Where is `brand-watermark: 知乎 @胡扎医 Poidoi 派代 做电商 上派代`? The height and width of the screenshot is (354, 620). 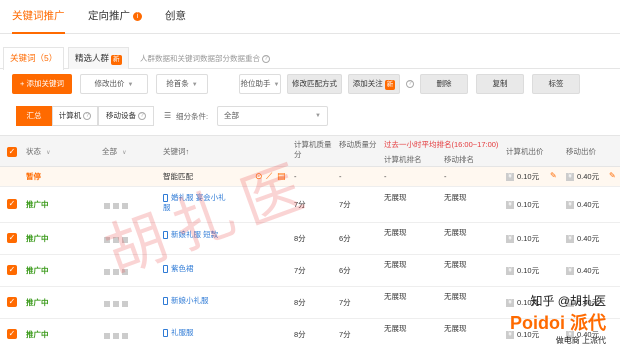
brand-watermark: 知乎 @胡扎医 Poidoi 派代 做电商 上派代 is located at coordinates (558, 319).